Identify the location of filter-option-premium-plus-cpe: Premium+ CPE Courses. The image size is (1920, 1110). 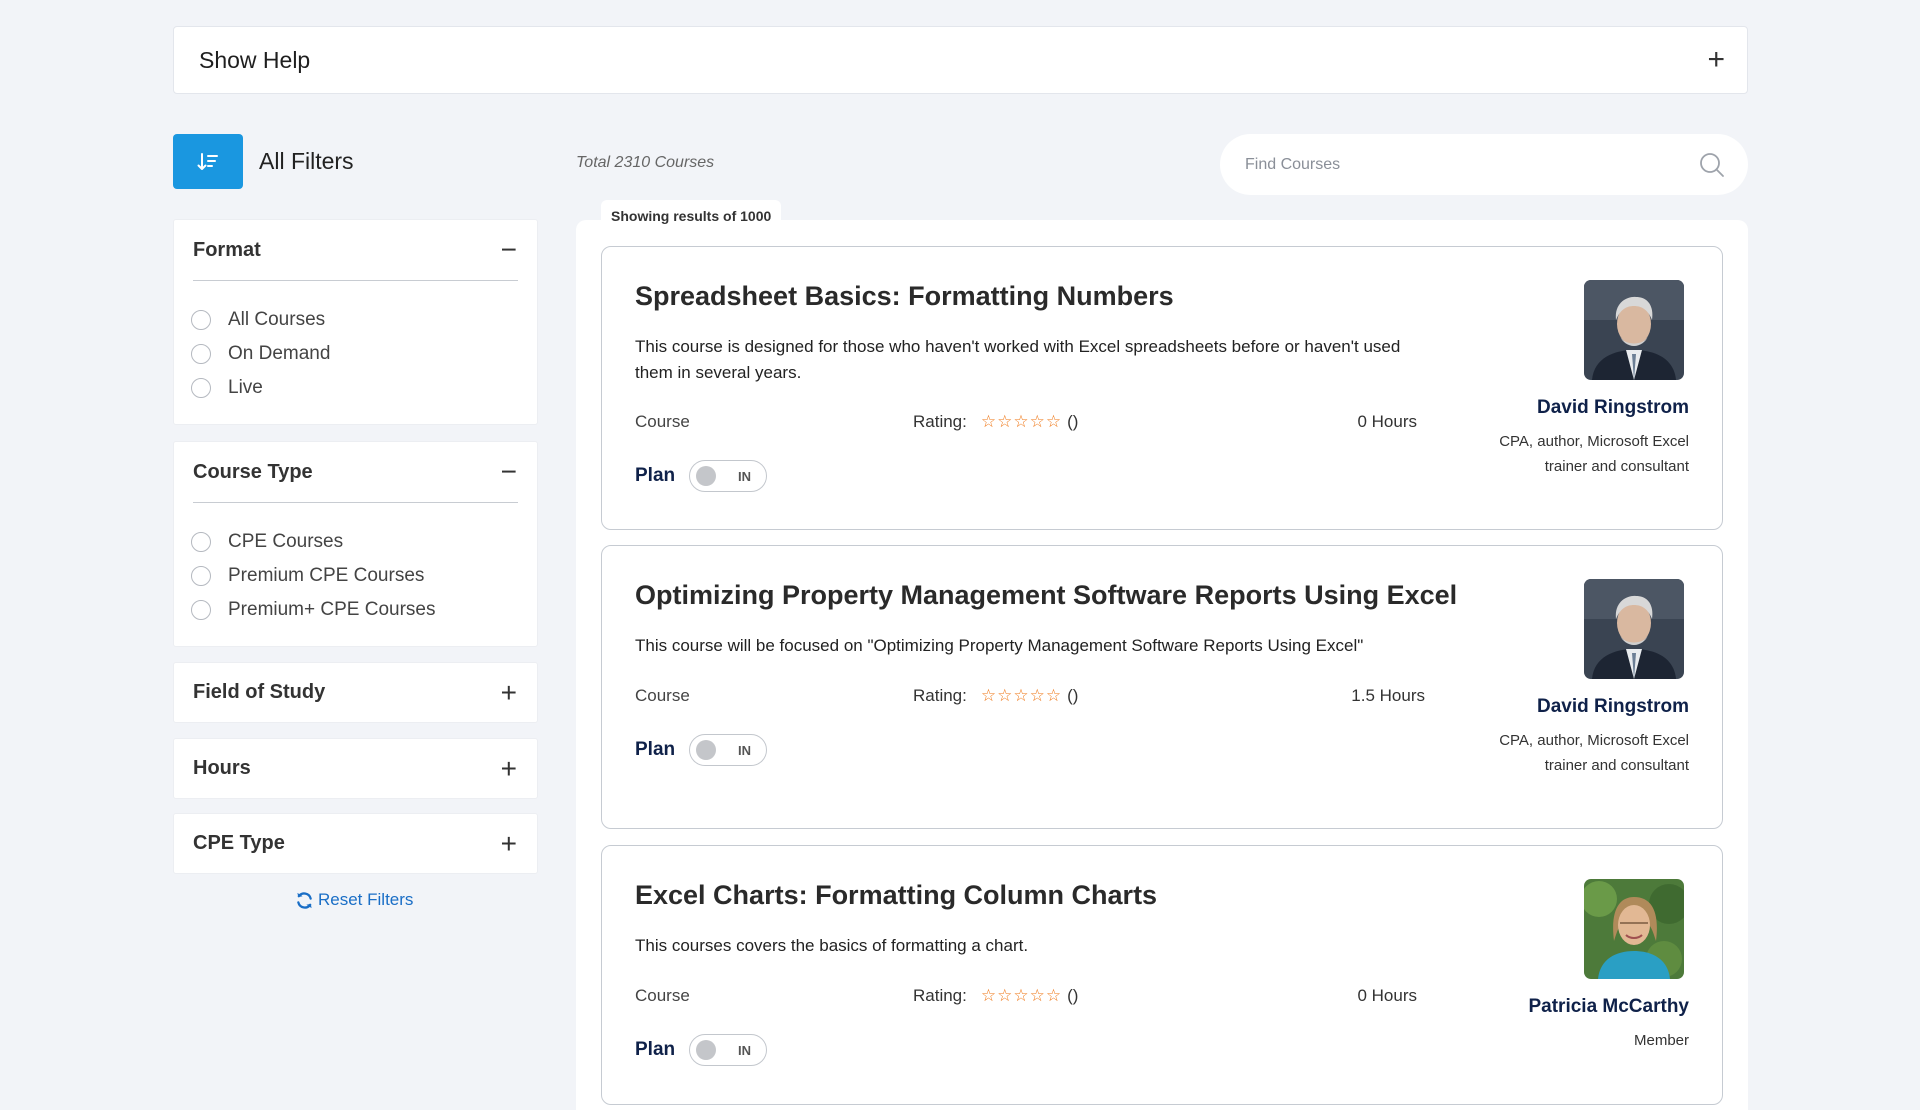
(364, 610).